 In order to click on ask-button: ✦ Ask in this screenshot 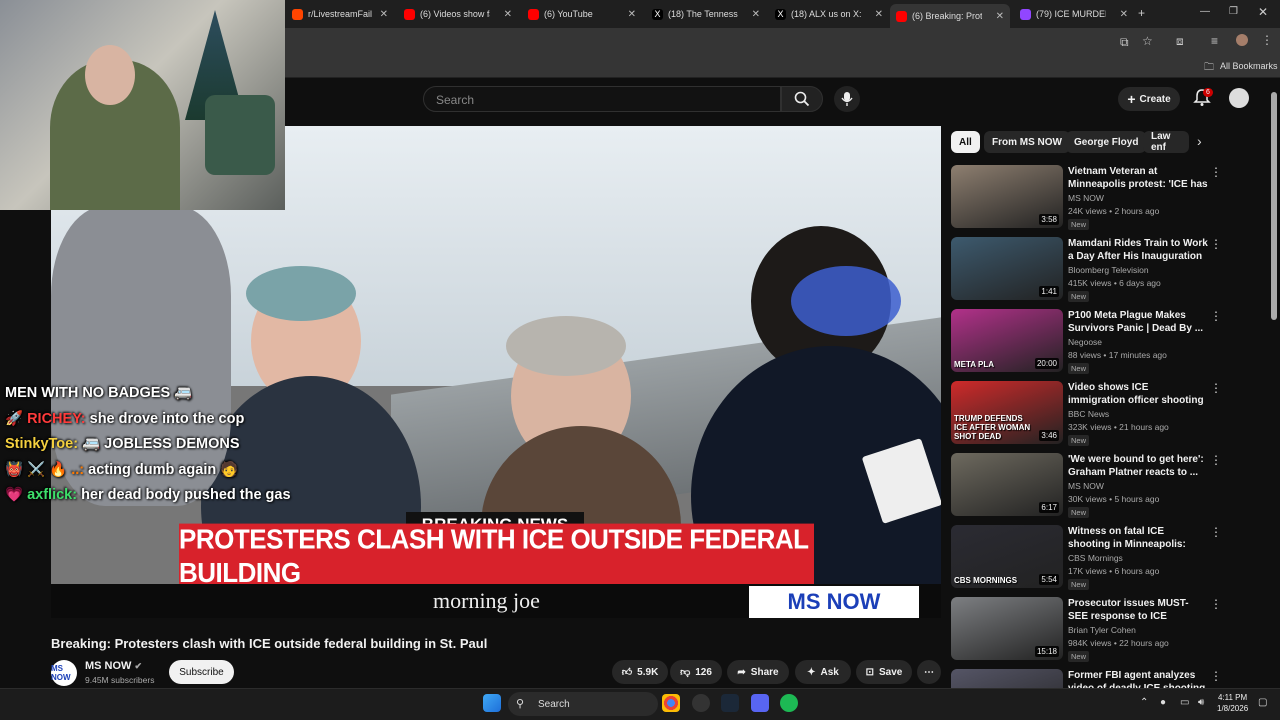, I will do `click(823, 672)`.